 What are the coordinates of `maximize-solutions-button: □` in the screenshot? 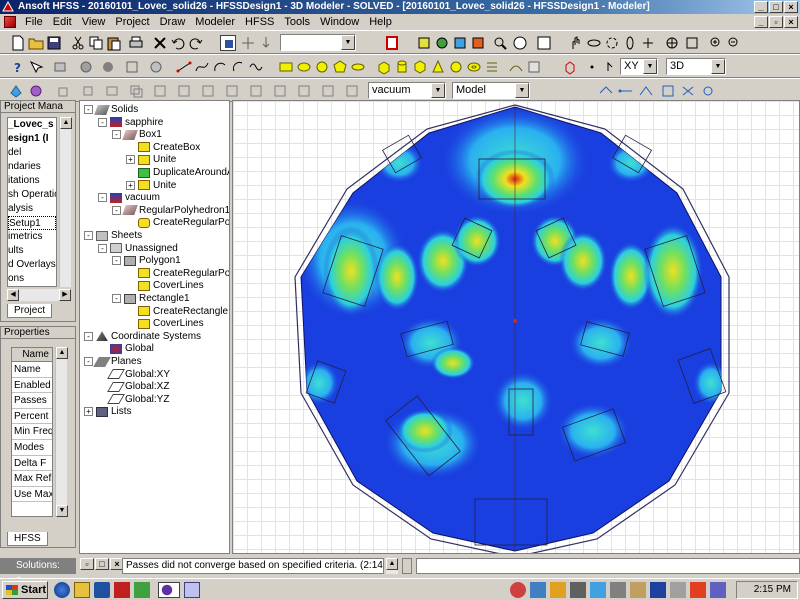 It's located at (102, 564).